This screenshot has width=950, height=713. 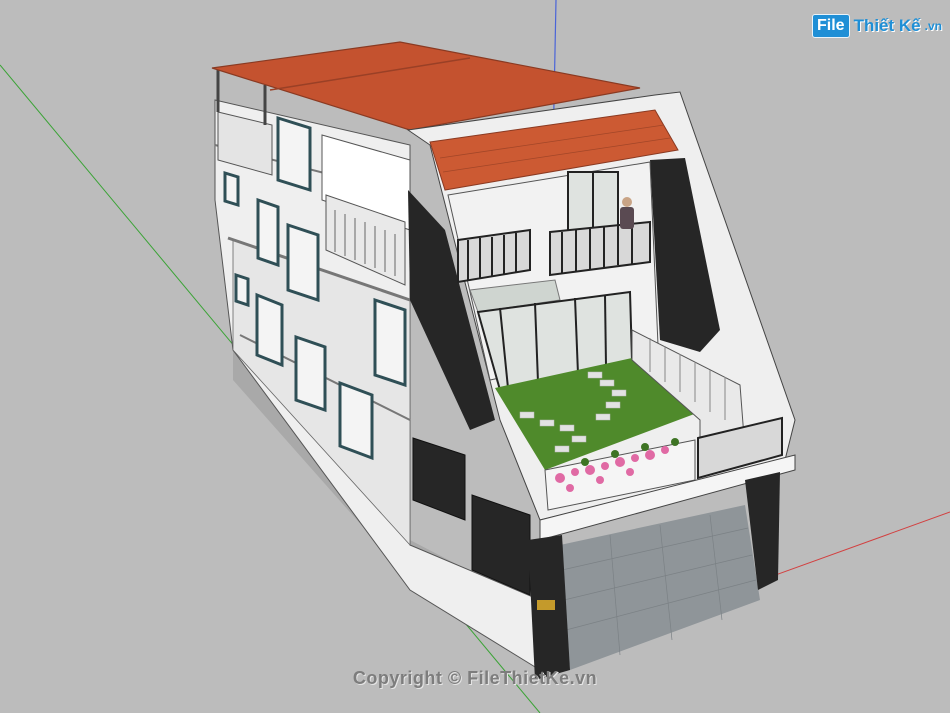 I want to click on logo-badge: File, so click(x=831, y=26).